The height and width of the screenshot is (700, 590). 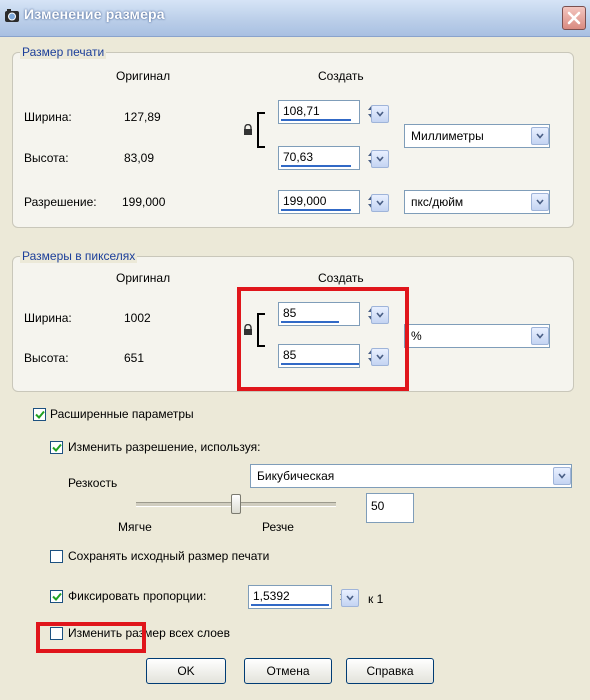 I want to click on lock-ratio-checkbox, so click(x=56, y=596).